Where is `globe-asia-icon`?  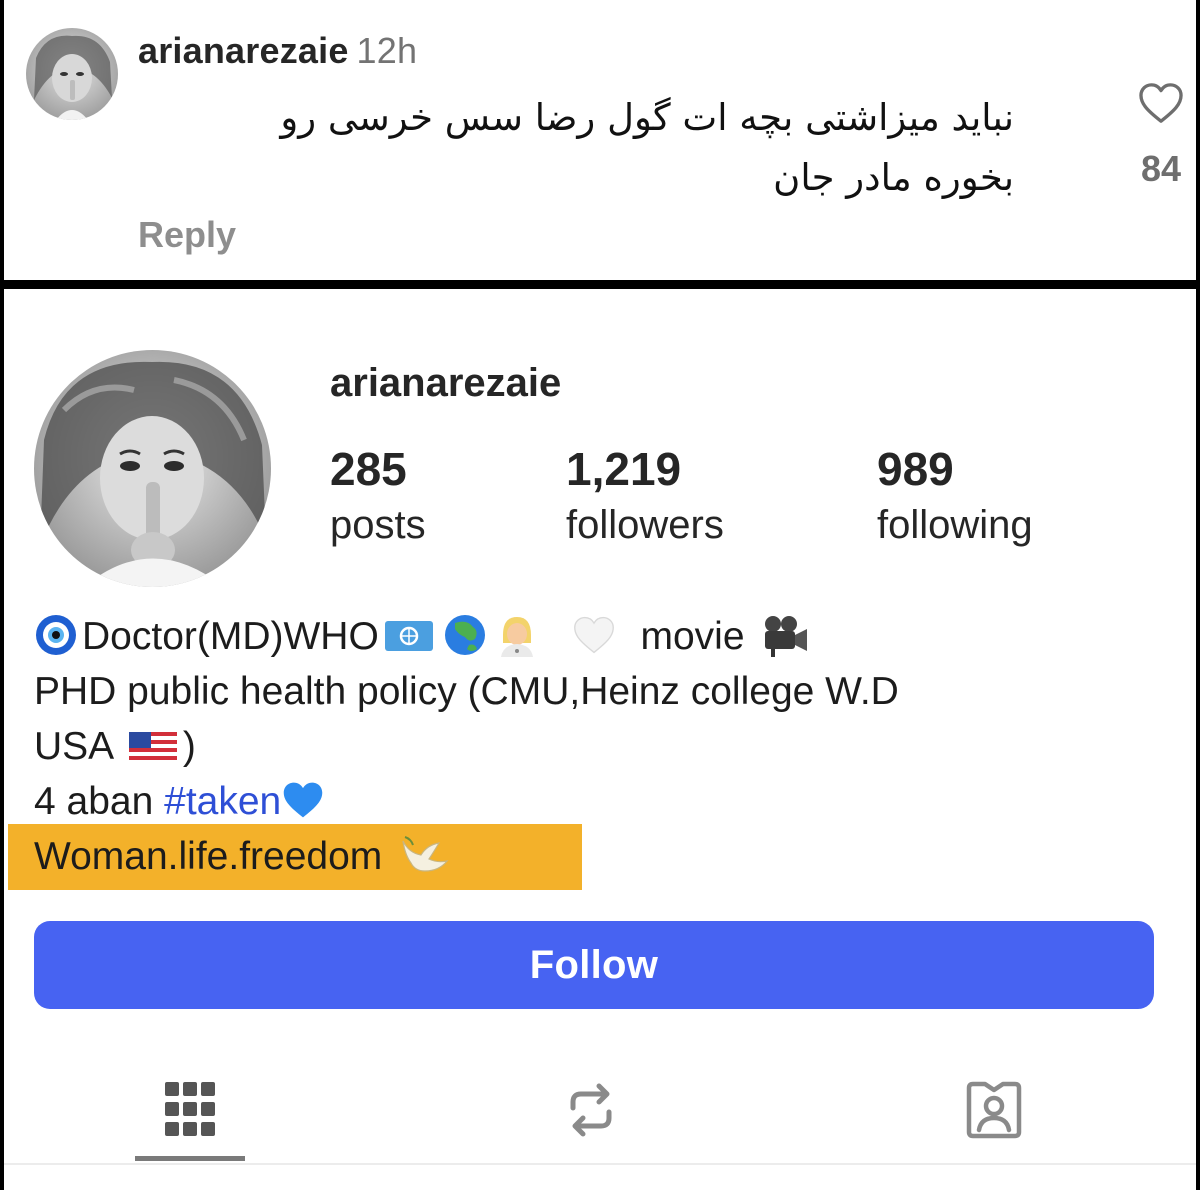 globe-asia-icon is located at coordinates (464, 635).